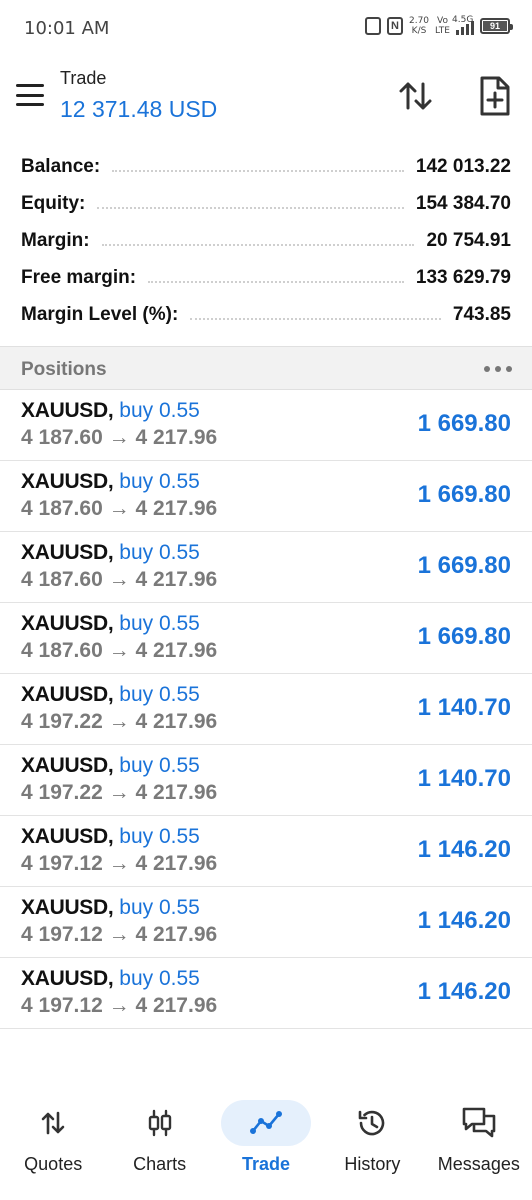 The height and width of the screenshot is (1200, 532). What do you see at coordinates (372, 26) in the screenshot?
I see `vibrate-icon` at bounding box center [372, 26].